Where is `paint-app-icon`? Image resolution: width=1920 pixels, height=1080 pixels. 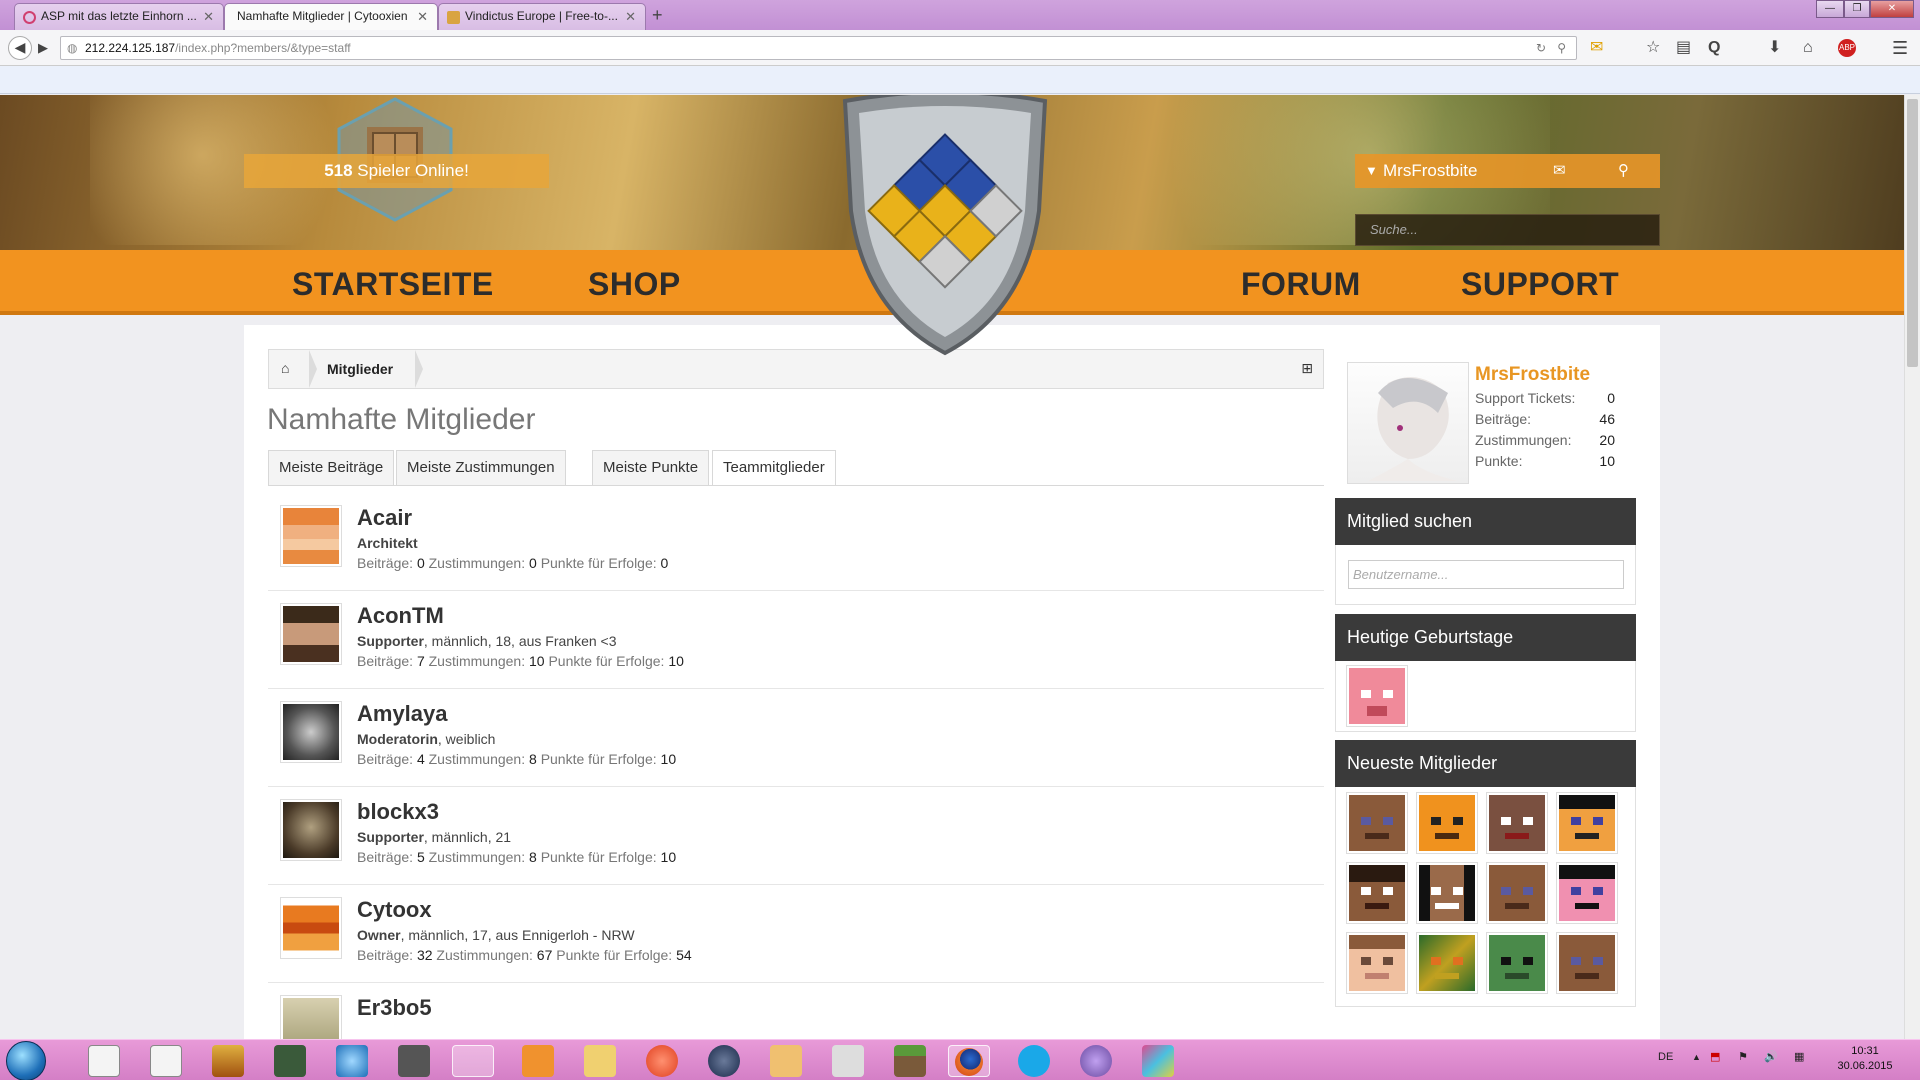 paint-app-icon is located at coordinates (473, 1061).